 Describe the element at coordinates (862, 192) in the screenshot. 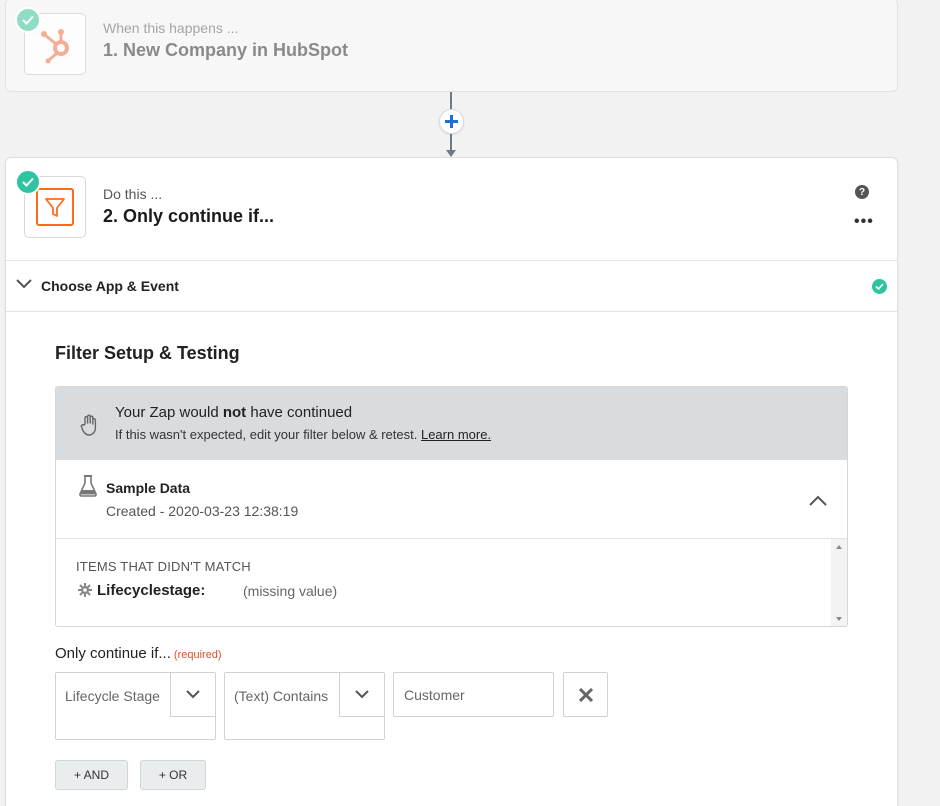

I see `help-icon: ?` at that location.